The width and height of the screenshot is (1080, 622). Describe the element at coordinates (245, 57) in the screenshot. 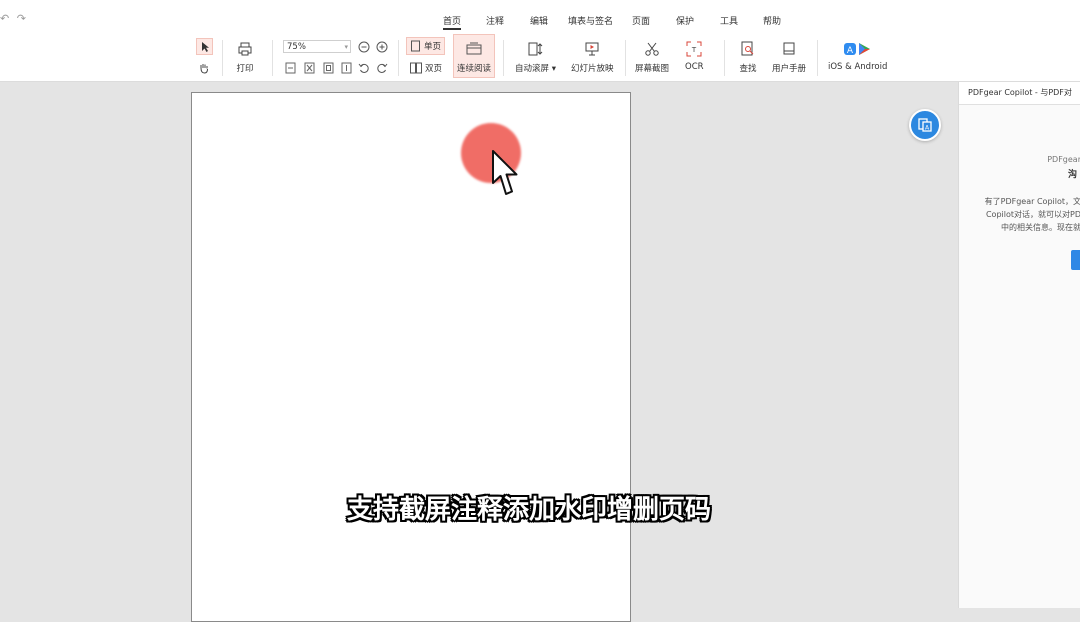

I see `print-button: 打印` at that location.